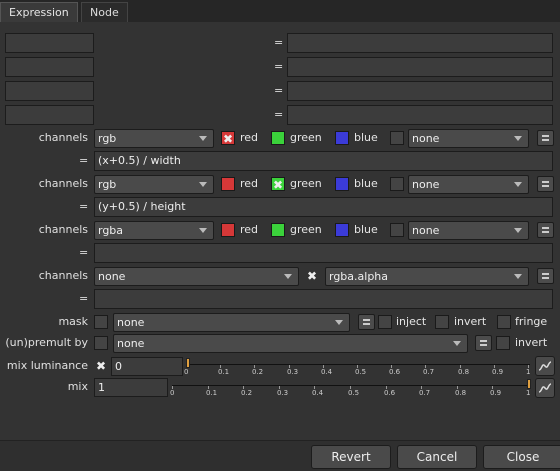  Describe the element at coordinates (504, 322) in the screenshot. I see `fringe-checkbox` at that location.